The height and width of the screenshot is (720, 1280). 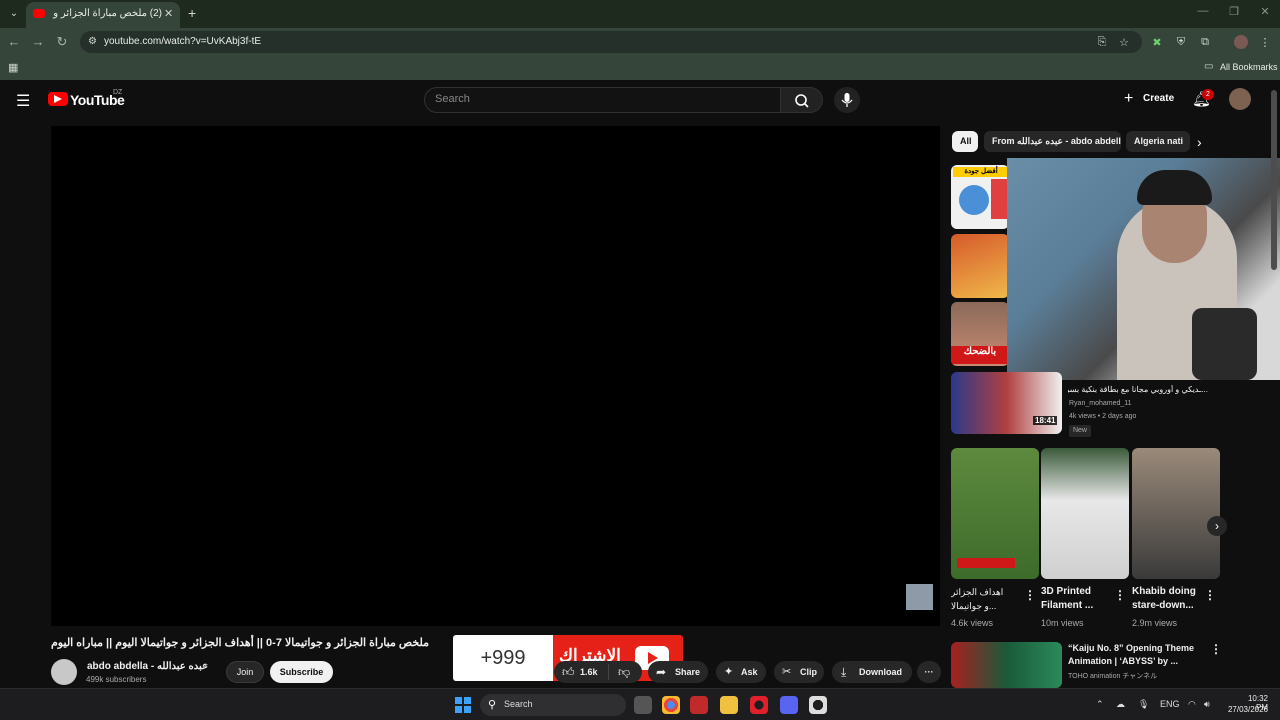 I want to click on address-bar: ⚙ youtube.com/watch?v=UvKAbj3f-tE, so click(x=611, y=42).